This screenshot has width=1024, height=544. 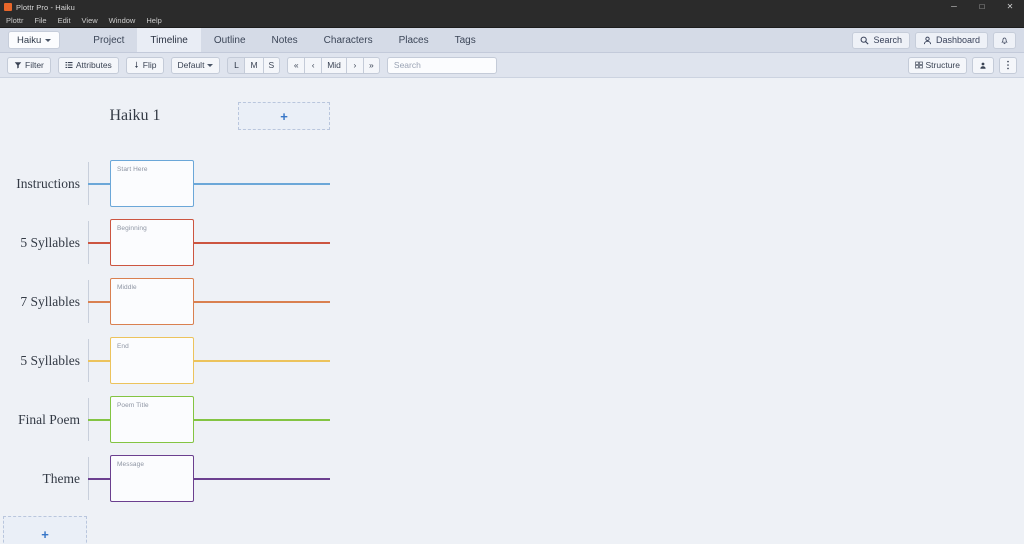 What do you see at coordinates (512, 360) in the screenshot?
I see `timeline-row: 5 Syllables End` at bounding box center [512, 360].